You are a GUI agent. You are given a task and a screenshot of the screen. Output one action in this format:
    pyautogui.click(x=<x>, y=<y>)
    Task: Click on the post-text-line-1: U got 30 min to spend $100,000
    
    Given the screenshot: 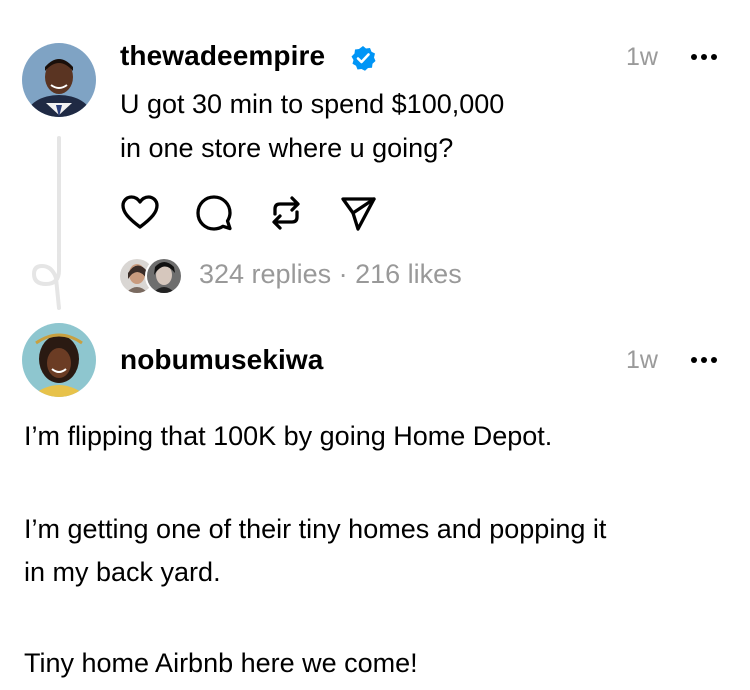 What is the action you would take?
    pyautogui.click(x=312, y=104)
    